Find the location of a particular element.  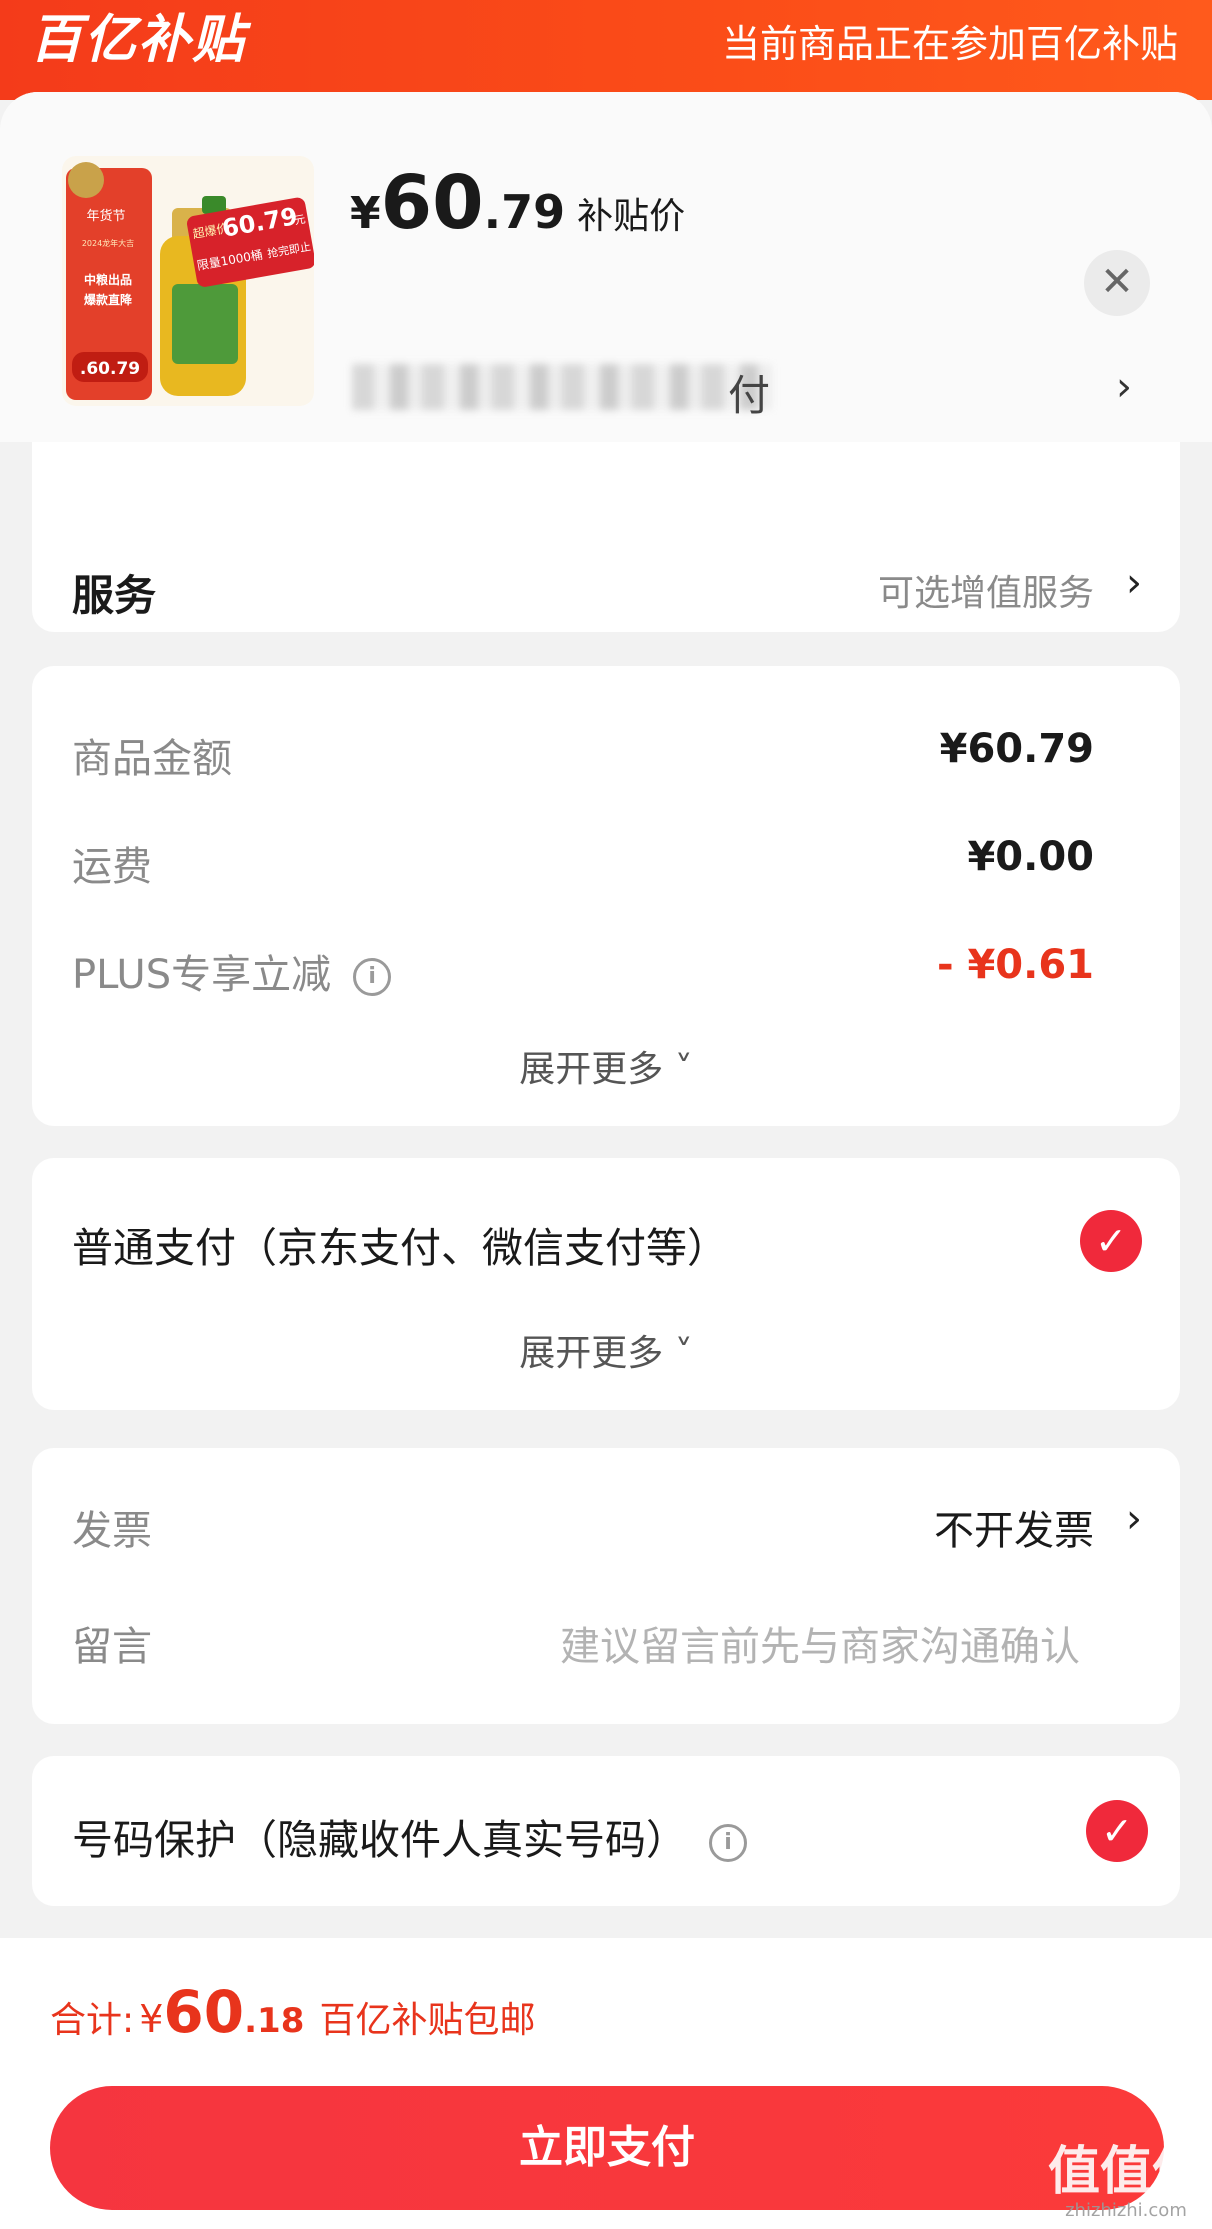

free-shipping-note: 百亿补贴包邮 is located at coordinates (427, 2020).